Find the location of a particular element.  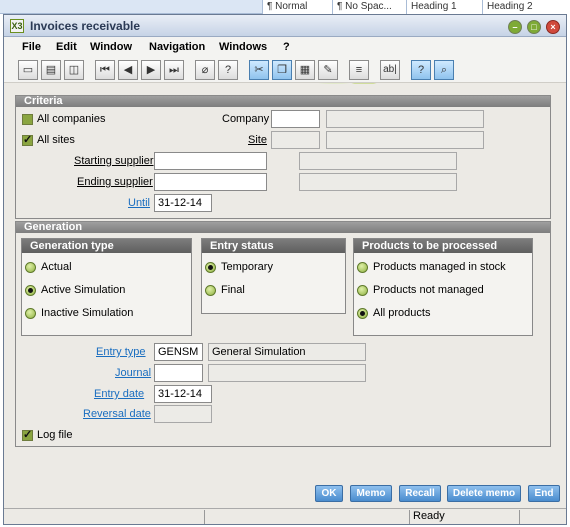

toolbar: ▭ ▤ ◫ ⏮ ◀ ▶ ⏭ ⌀ ? ✂ ❐ ▦ ✎ ≡ ab| ? ⌕ is located at coordinates (285, 70).